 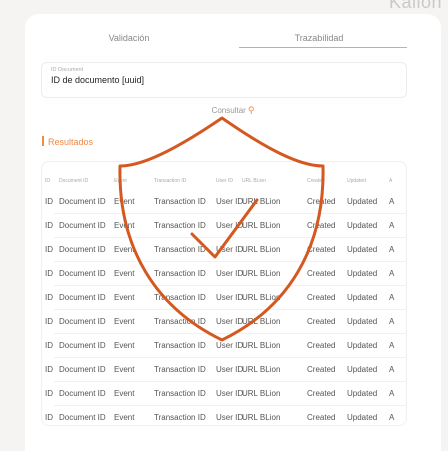 I want to click on header-created: Created, so click(x=316, y=181).